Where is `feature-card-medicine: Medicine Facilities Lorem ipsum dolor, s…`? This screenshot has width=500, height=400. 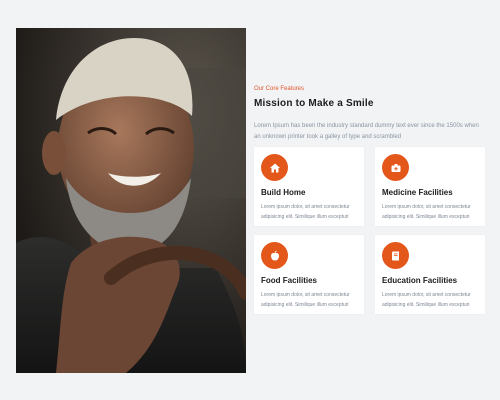 feature-card-medicine: Medicine Facilities Lorem ipsum dolor, s… is located at coordinates (430, 186).